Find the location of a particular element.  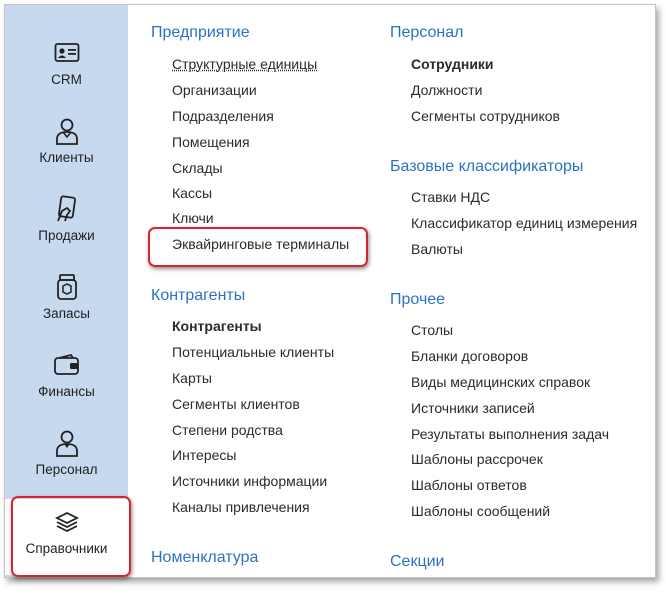

wallet-icon is located at coordinates (67, 365).